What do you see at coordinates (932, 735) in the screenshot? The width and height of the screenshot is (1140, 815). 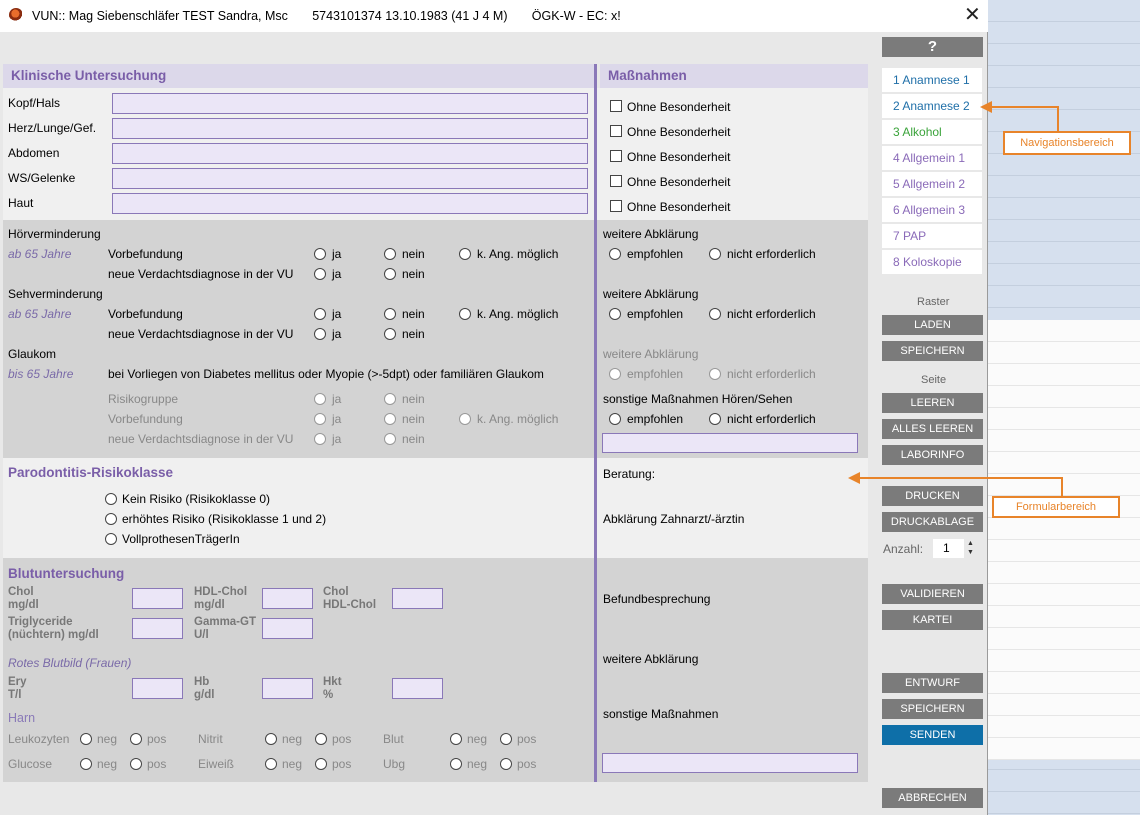 I see `senden-button: SENDEN` at bounding box center [932, 735].